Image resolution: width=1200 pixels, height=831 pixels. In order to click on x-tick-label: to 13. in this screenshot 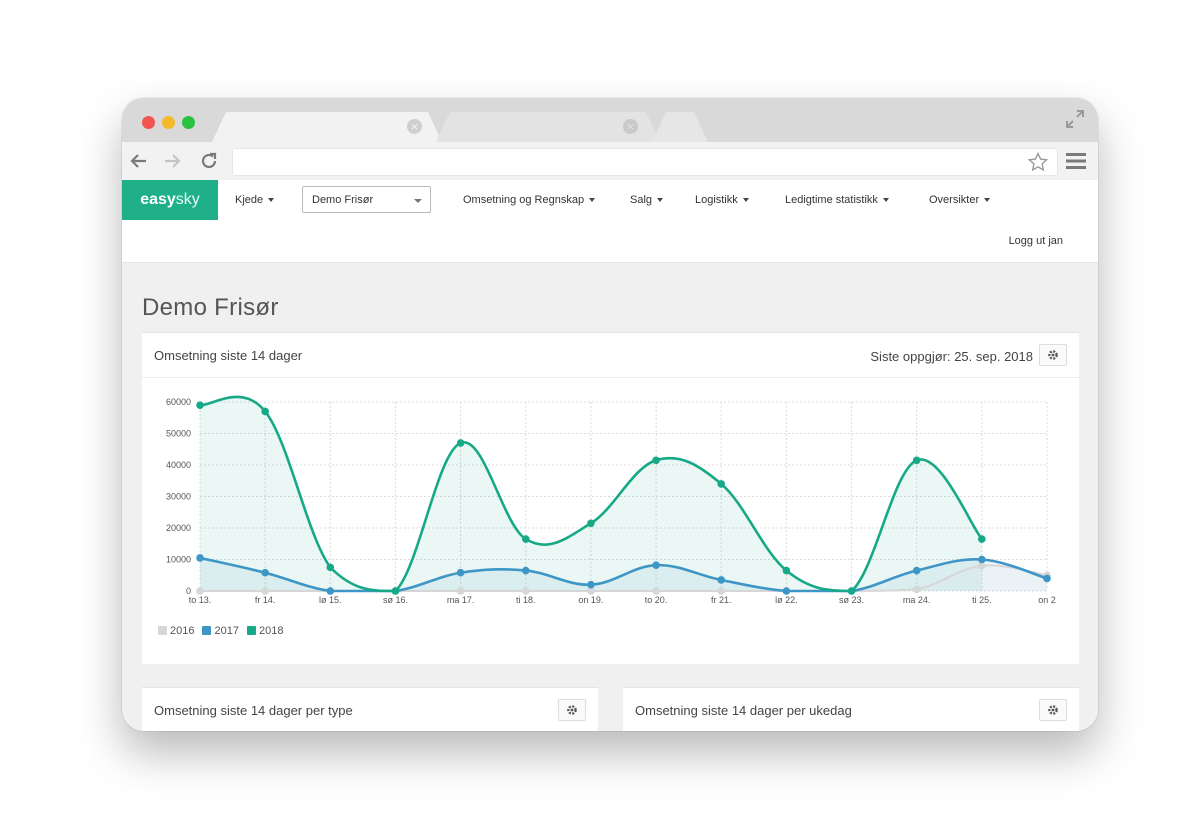, I will do `click(200, 600)`.